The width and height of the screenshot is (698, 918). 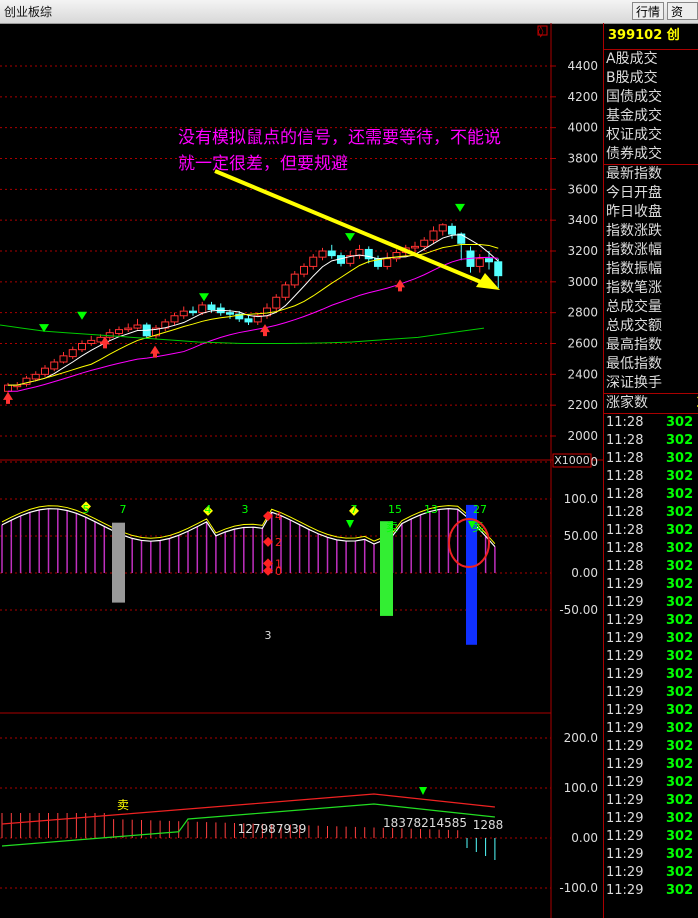 What do you see at coordinates (634, 307) in the screenshot?
I see `stat-label-7: 总成交量` at bounding box center [634, 307].